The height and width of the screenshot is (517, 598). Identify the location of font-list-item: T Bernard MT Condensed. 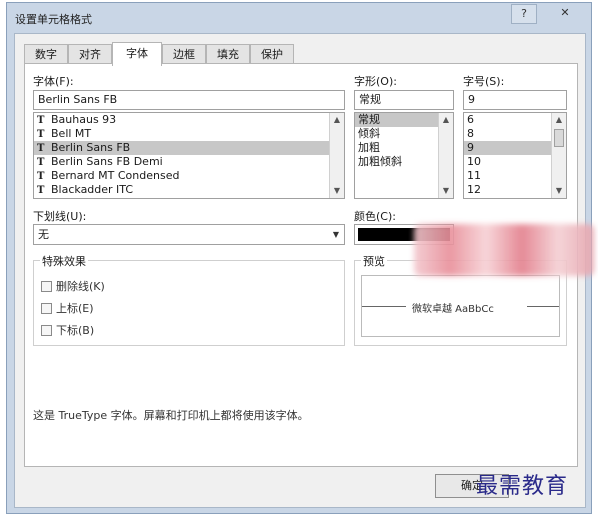
(189, 176).